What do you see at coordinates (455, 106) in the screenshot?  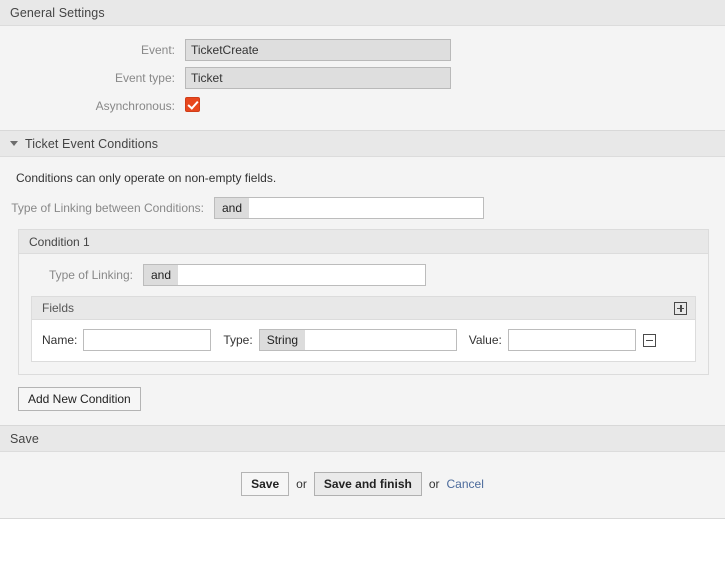 I see `asynchronous-field-wrap` at bounding box center [455, 106].